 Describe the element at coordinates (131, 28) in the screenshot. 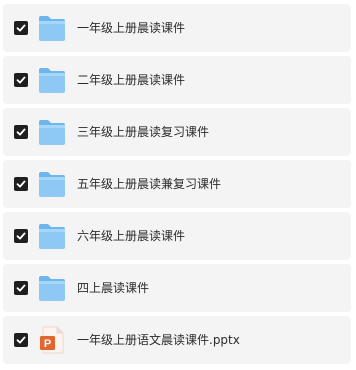

I see `file-name: 一年级上册晨读课件` at that location.